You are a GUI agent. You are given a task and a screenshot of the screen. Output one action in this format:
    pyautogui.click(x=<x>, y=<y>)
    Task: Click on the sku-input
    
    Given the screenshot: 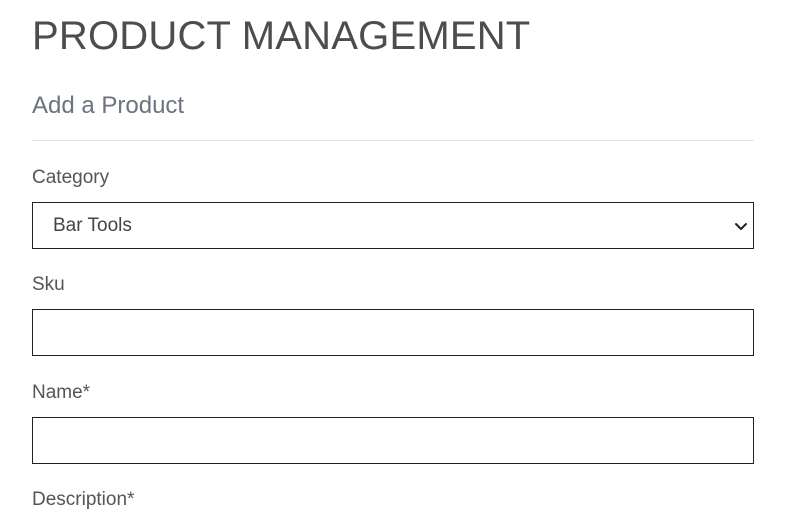 What is the action you would take?
    pyautogui.click(x=393, y=332)
    